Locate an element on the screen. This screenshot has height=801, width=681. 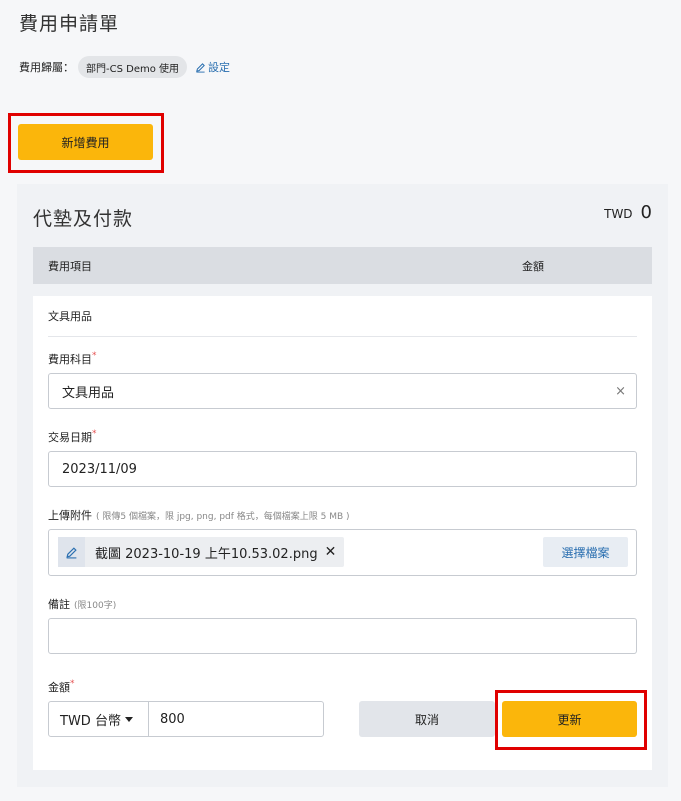
amount-input: 800 is located at coordinates (236, 719).